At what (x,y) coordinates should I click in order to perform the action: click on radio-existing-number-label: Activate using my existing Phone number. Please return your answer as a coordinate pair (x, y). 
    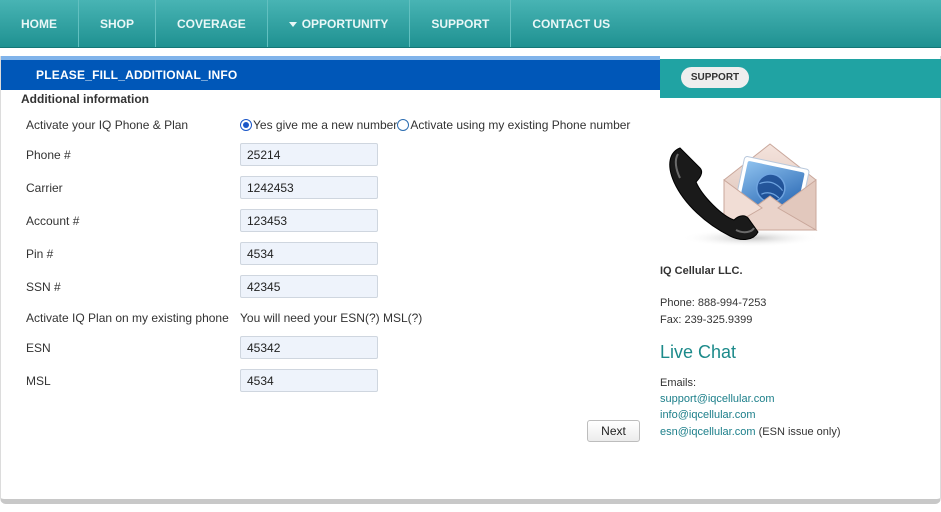
    Looking at the image, I should click on (520, 125).